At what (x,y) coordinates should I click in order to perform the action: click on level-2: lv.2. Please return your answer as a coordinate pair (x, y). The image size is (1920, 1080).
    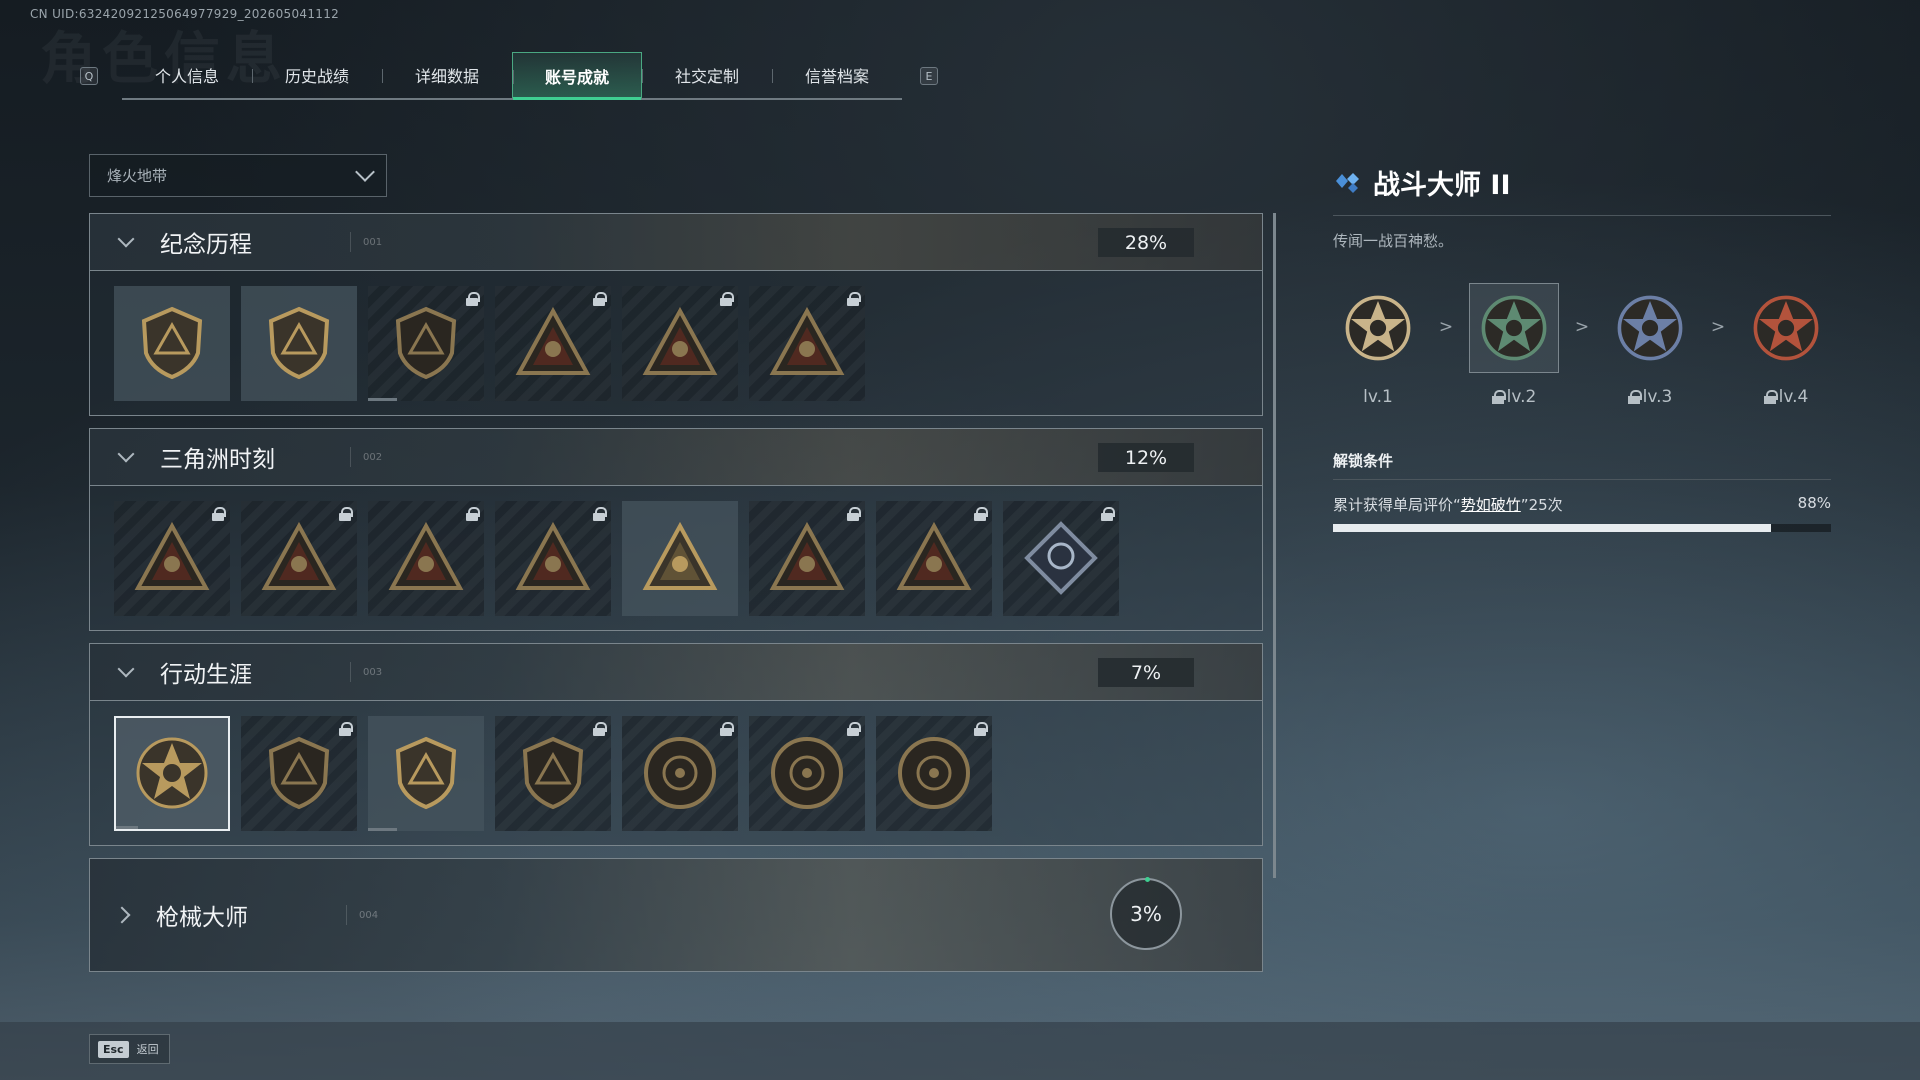
    Looking at the image, I should click on (1514, 345).